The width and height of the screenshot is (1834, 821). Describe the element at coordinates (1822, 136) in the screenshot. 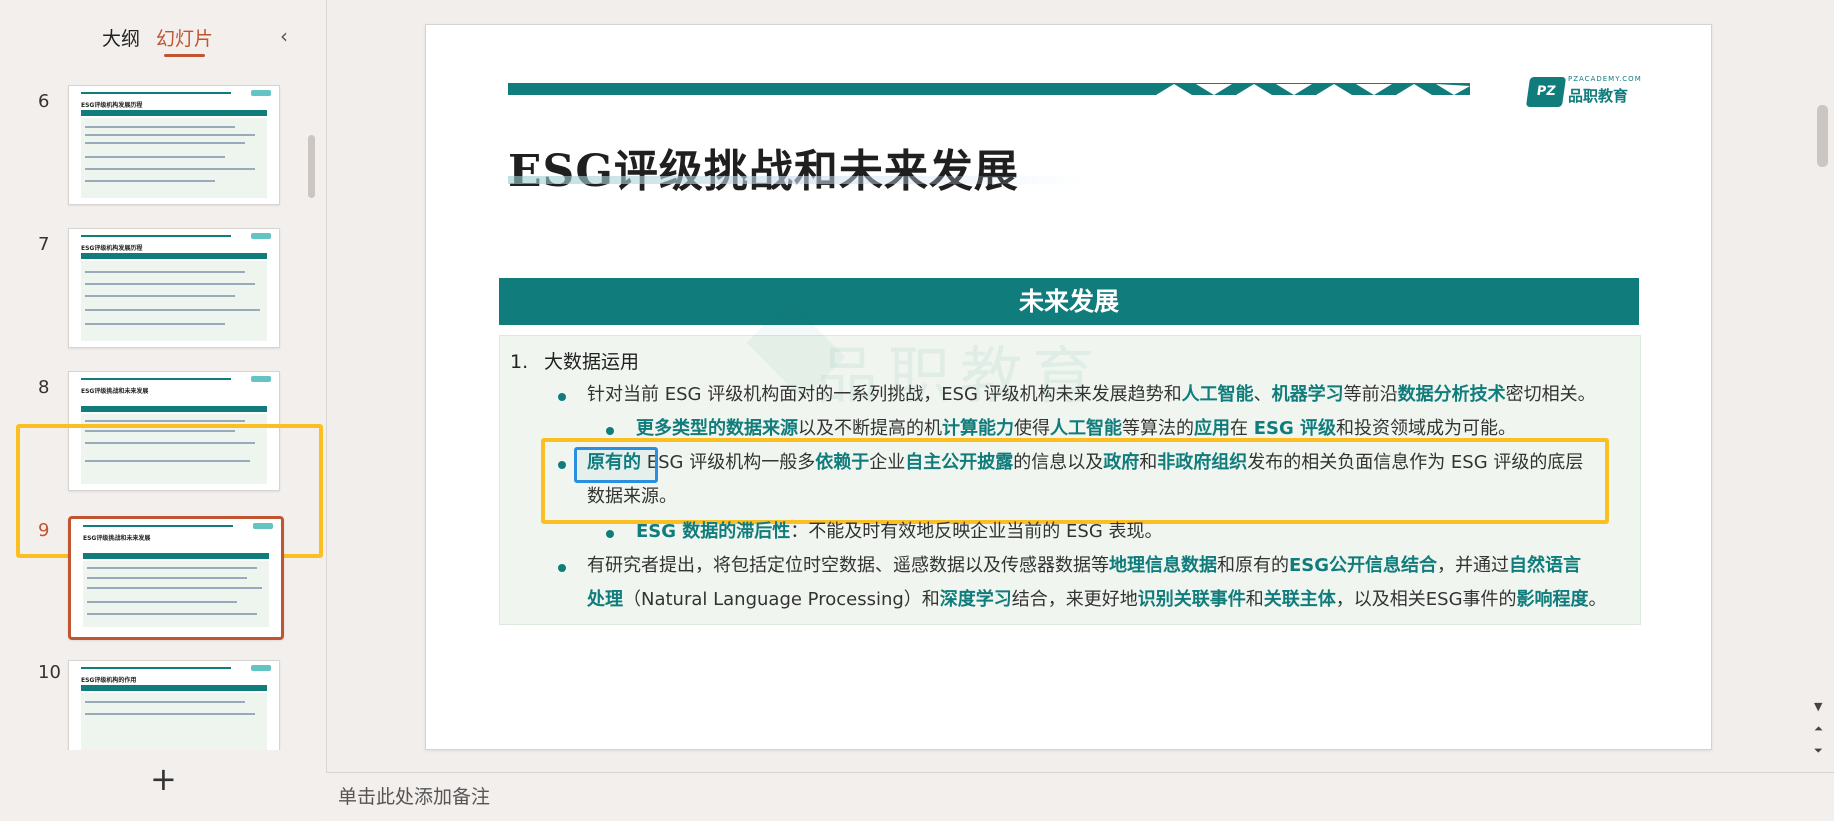

I see `canvas-scrollbar-thumb` at that location.